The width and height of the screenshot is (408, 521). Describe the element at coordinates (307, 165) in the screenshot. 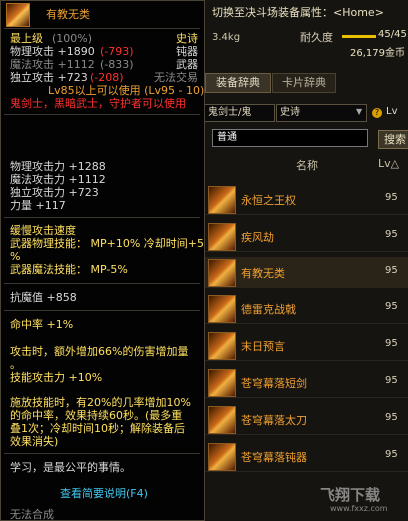

I see `column-header-name: 名称` at that location.